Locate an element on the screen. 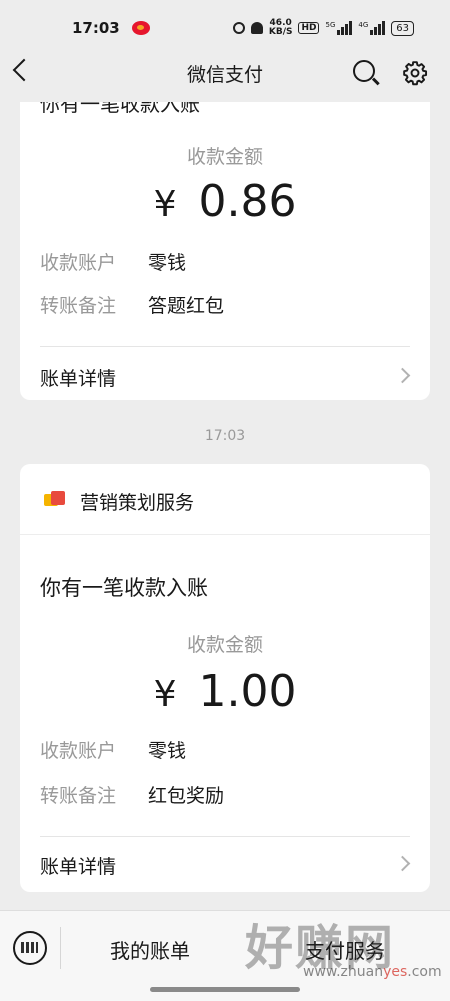 This screenshot has height=1001, width=450. menu-payment-service: 支付服务 is located at coordinates (345, 949).